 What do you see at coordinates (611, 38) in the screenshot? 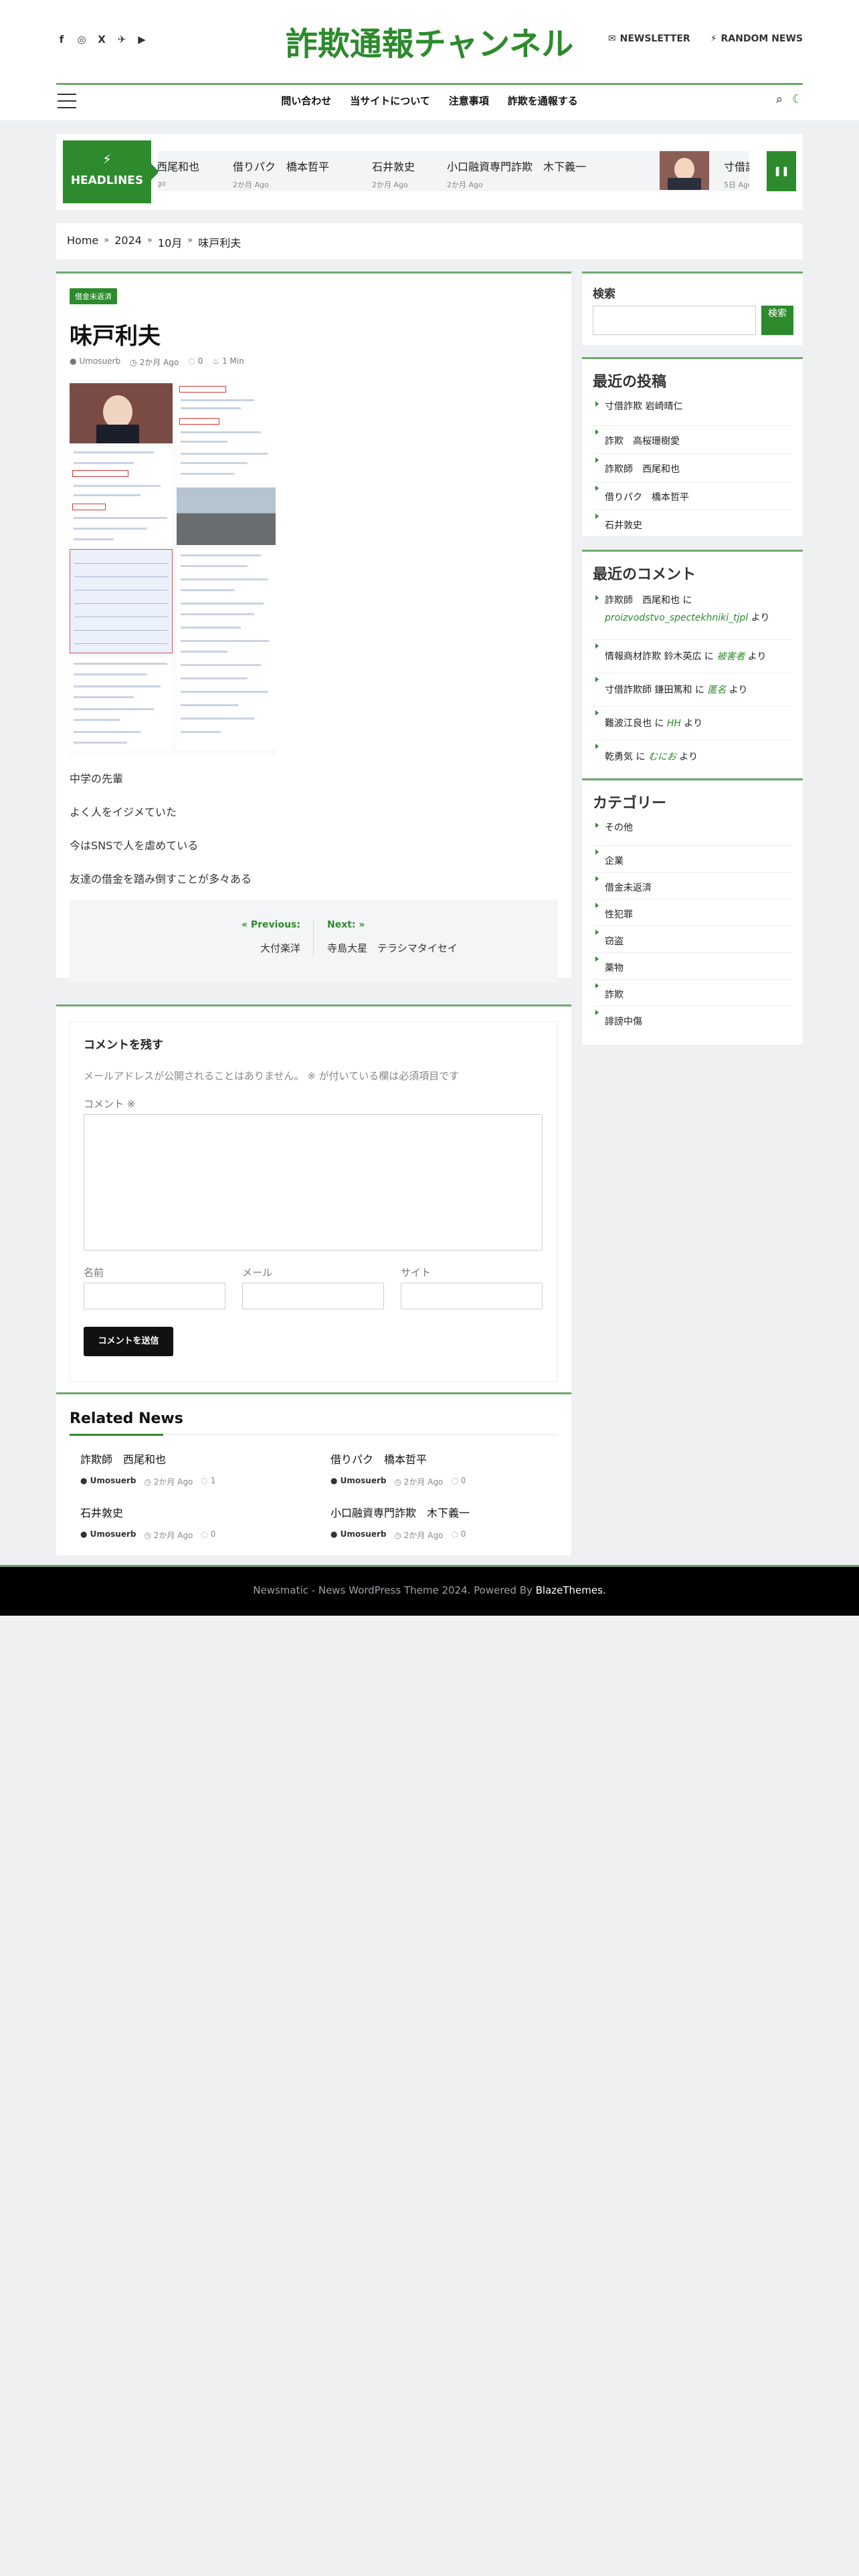
I see `mail-icon: ✉` at bounding box center [611, 38].